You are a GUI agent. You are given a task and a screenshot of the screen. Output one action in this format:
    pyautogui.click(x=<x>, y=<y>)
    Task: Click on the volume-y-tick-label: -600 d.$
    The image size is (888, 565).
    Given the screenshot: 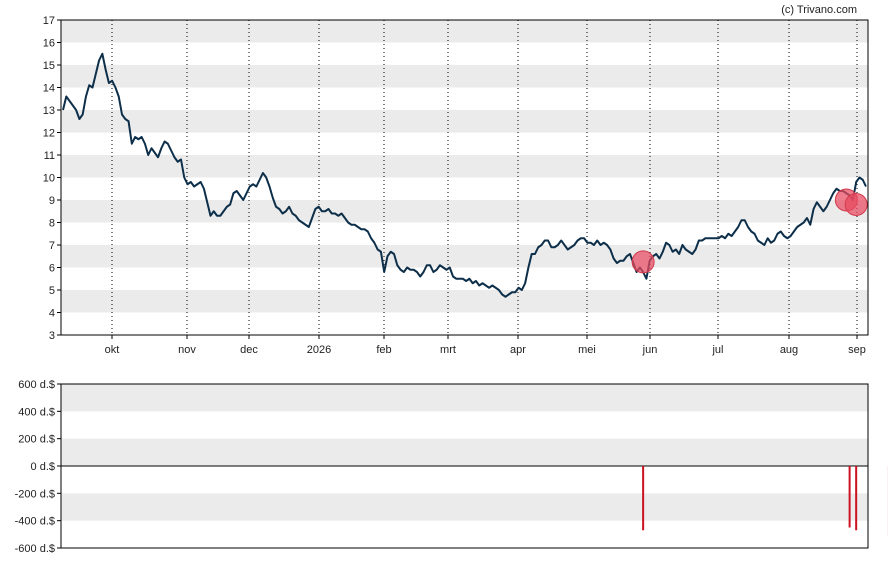 What is the action you would take?
    pyautogui.click(x=35, y=549)
    